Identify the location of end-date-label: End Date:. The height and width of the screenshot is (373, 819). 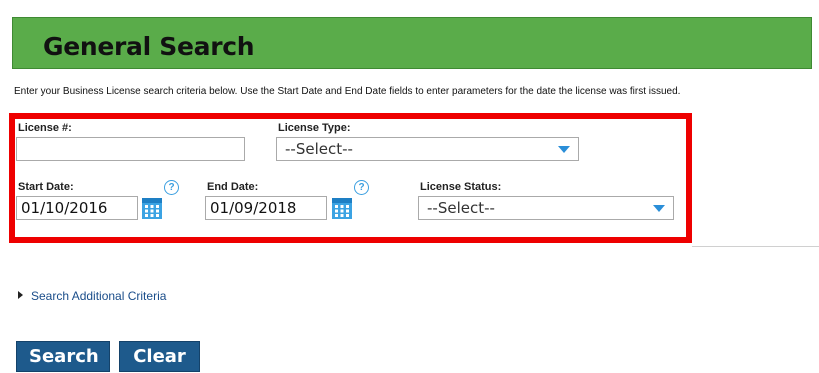
(233, 187).